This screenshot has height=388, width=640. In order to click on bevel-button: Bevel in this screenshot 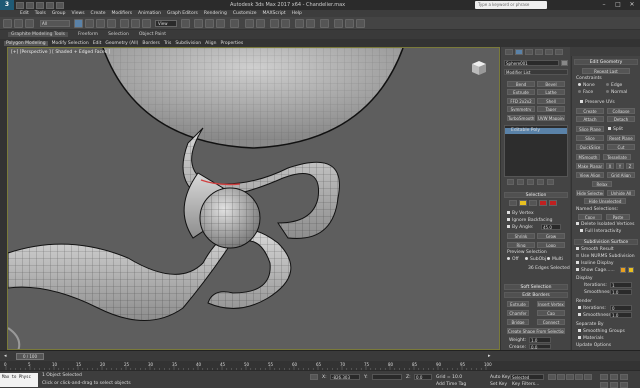, I will do `click(551, 84)`.